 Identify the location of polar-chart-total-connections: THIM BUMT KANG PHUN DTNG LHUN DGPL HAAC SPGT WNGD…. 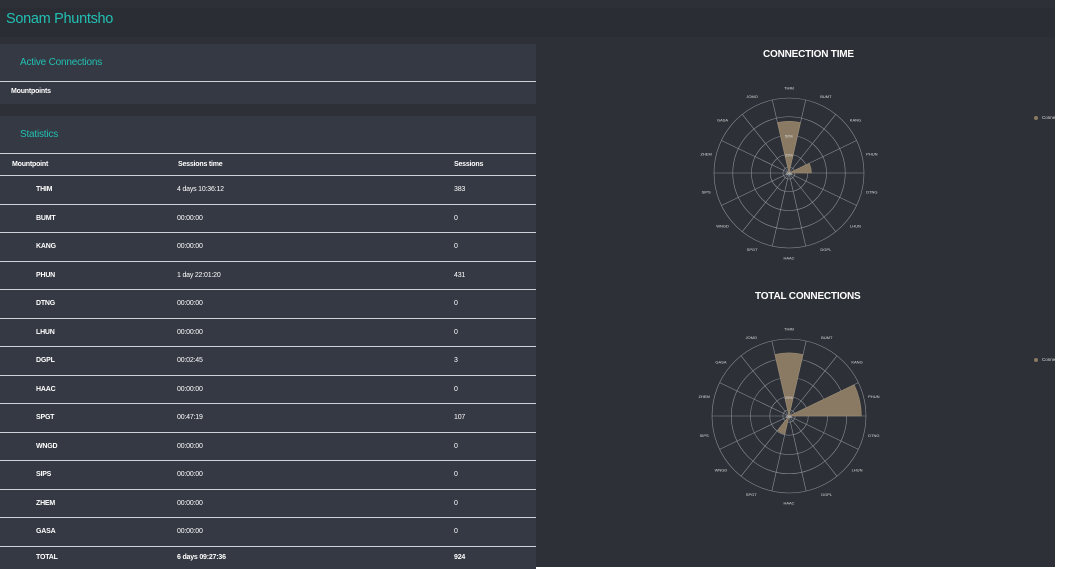
(789, 416).